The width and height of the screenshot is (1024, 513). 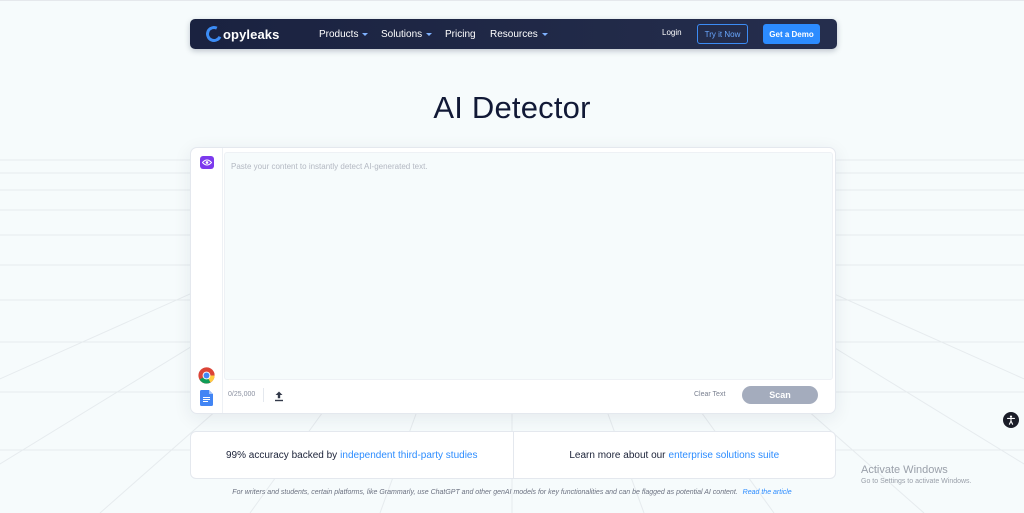 What do you see at coordinates (791, 34) in the screenshot?
I see `get-a-demo-button: Get a Demo` at bounding box center [791, 34].